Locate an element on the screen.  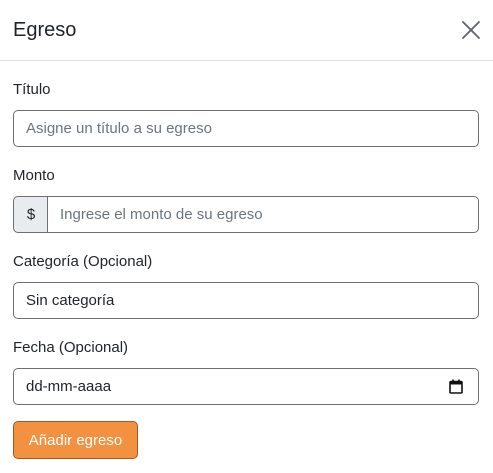
categoria-label: Categoría (Opcional) is located at coordinates (83, 261).